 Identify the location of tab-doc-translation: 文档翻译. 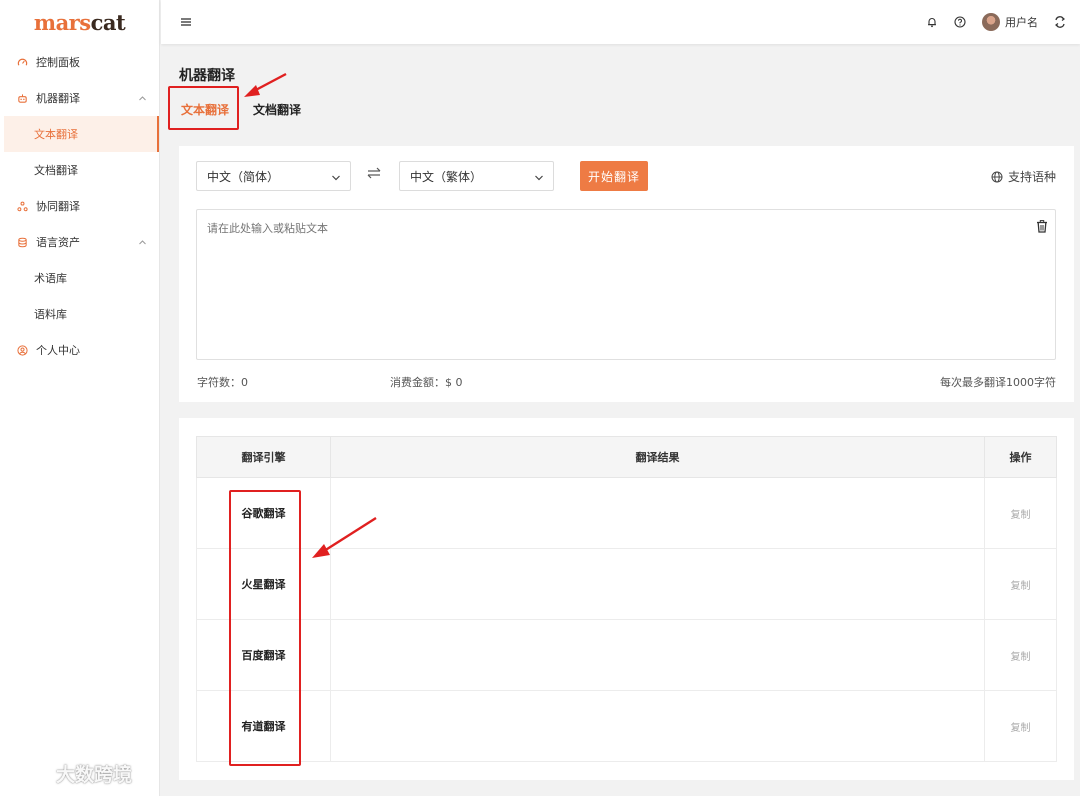
(277, 109).